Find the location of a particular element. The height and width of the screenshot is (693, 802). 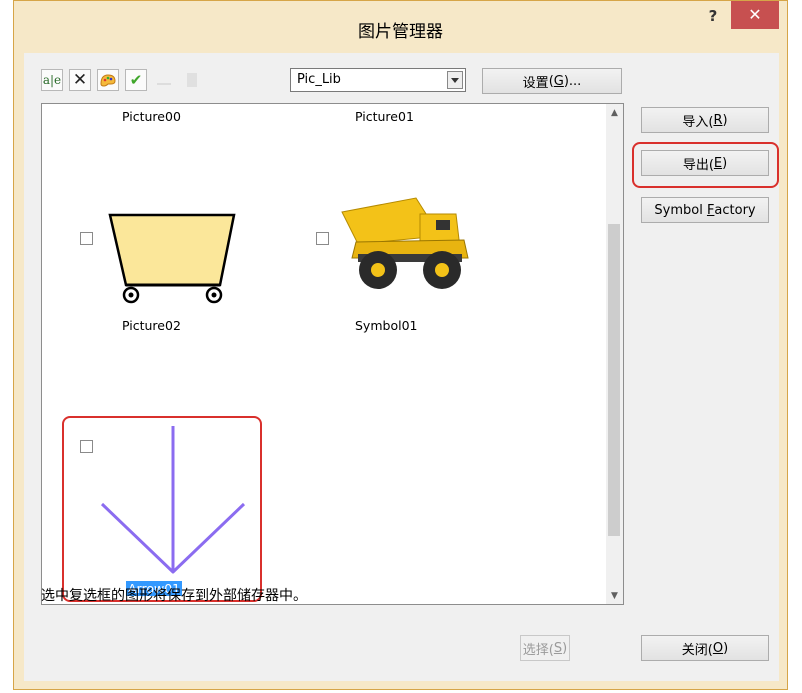

status-text: 选中复选框的图形将保存到外部储存器中。 is located at coordinates (174, 596).